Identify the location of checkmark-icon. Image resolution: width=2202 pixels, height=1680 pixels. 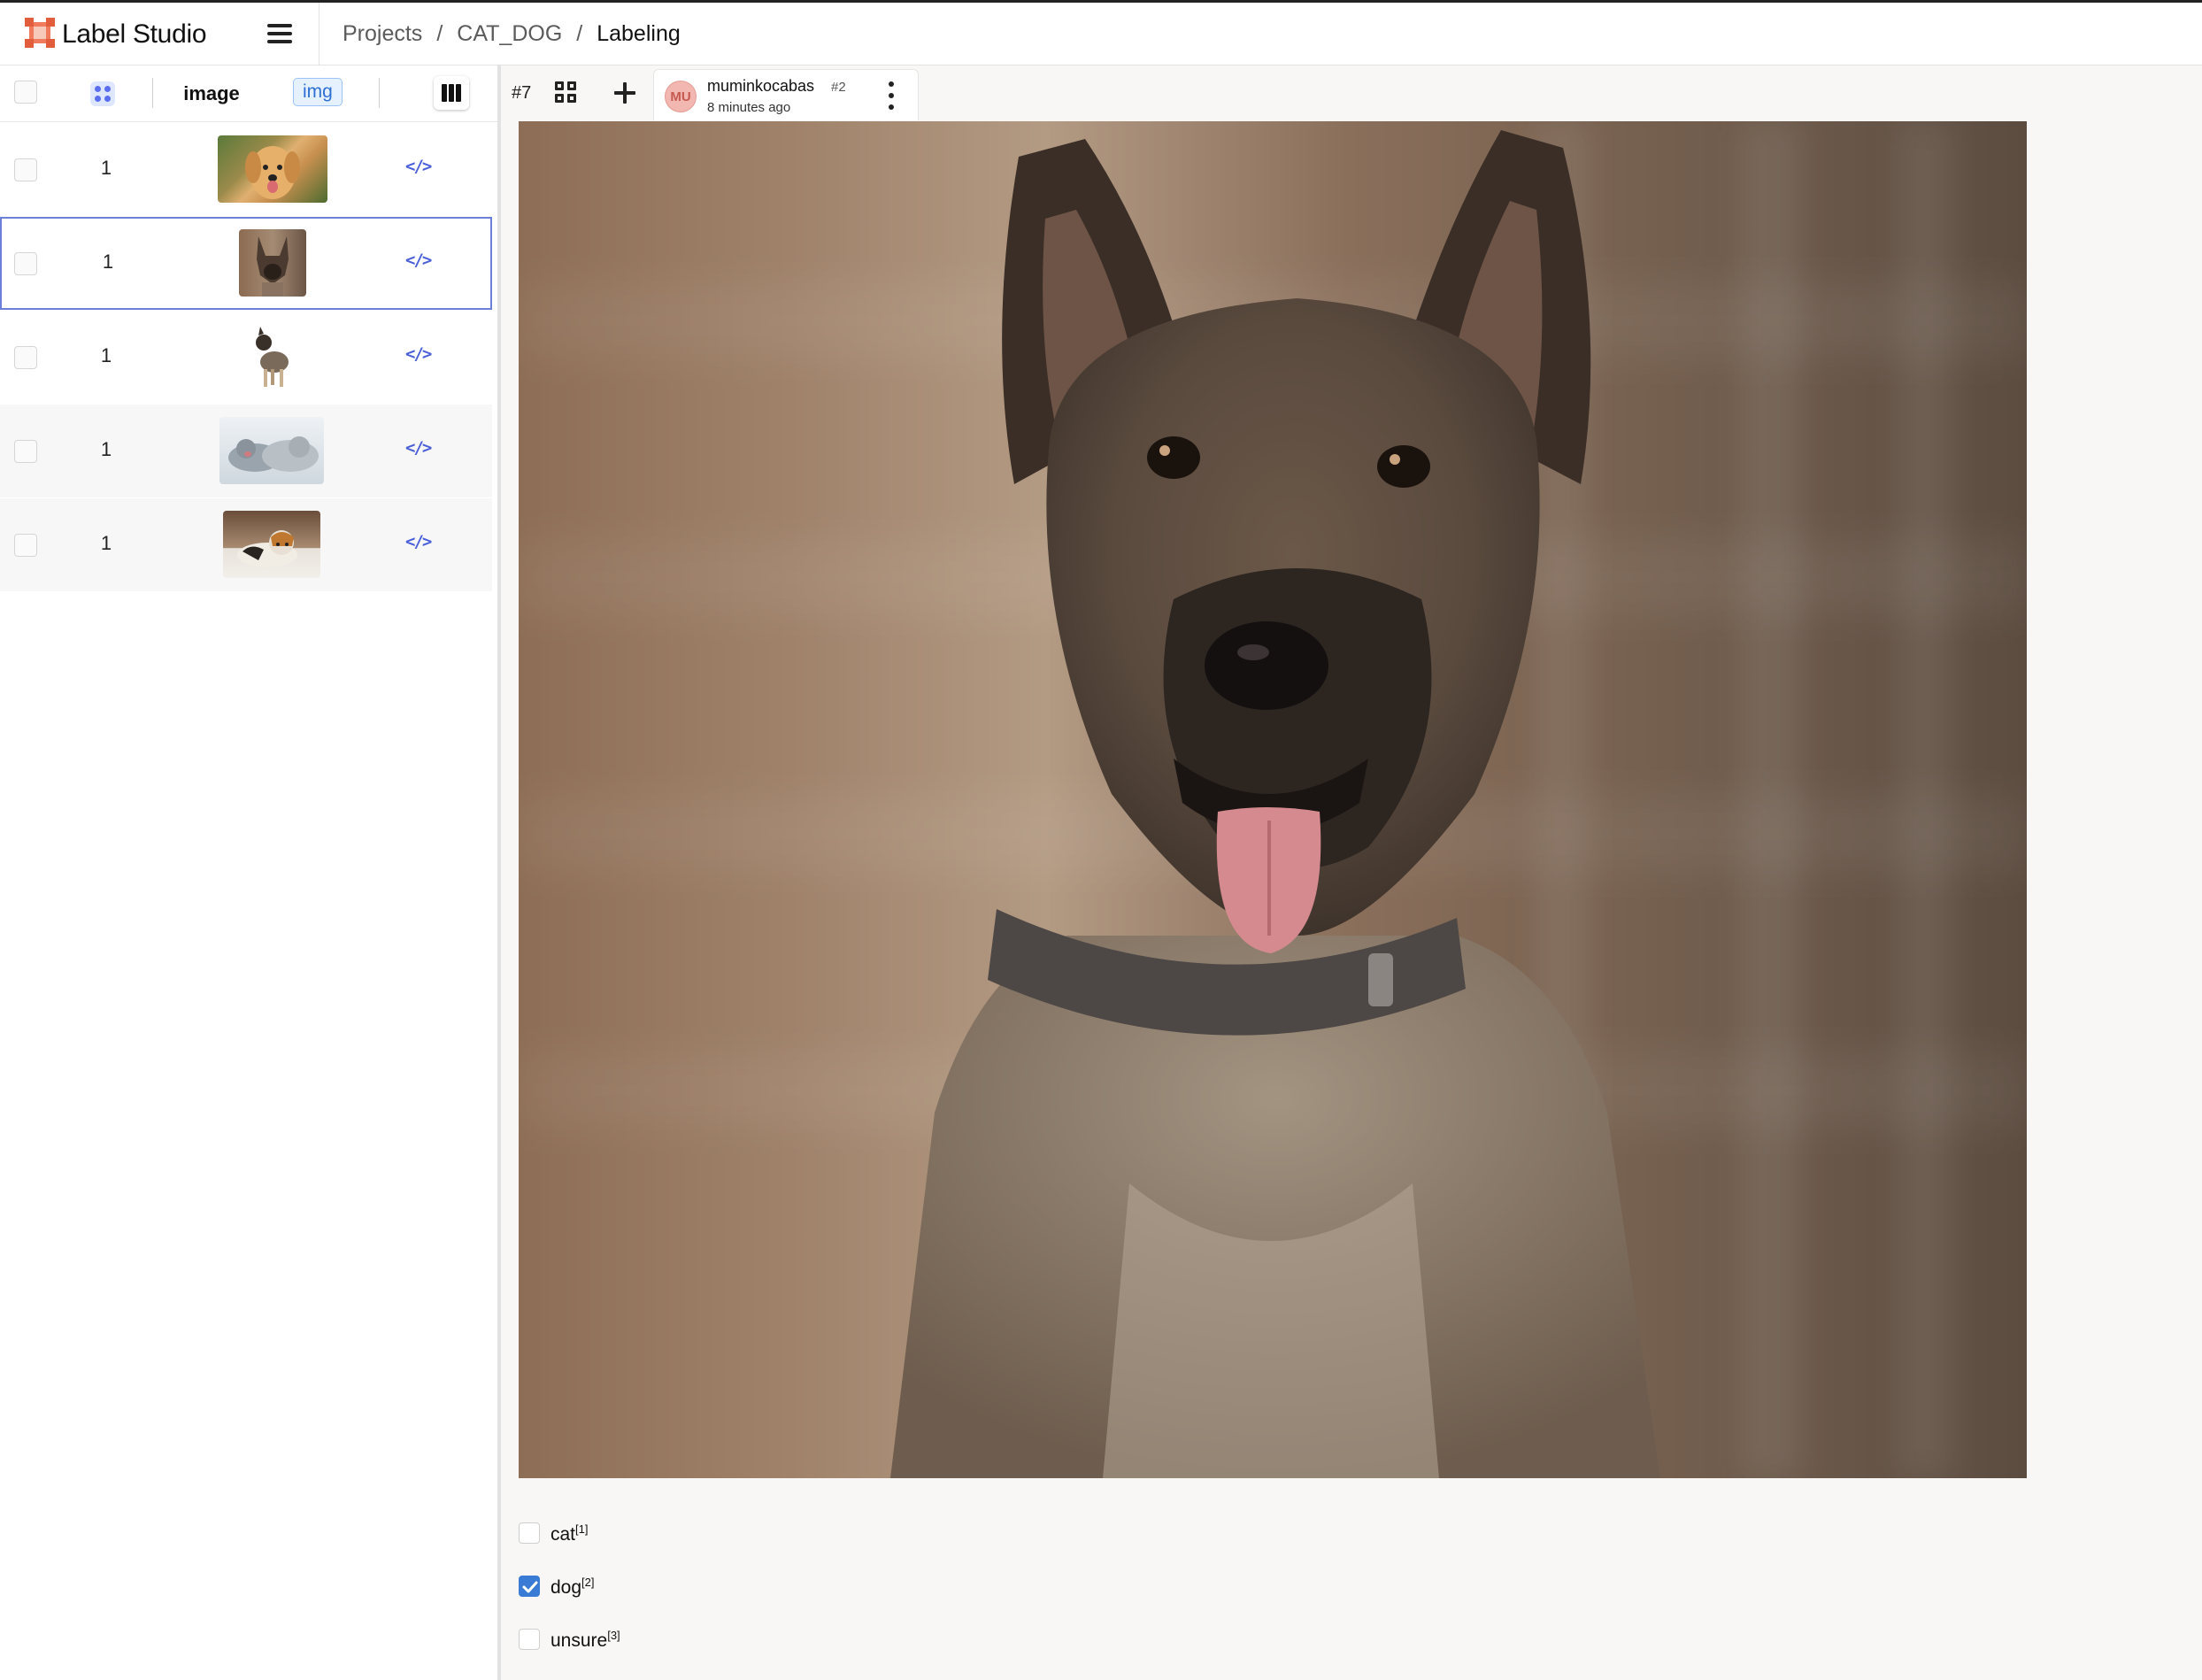
(530, 1587).